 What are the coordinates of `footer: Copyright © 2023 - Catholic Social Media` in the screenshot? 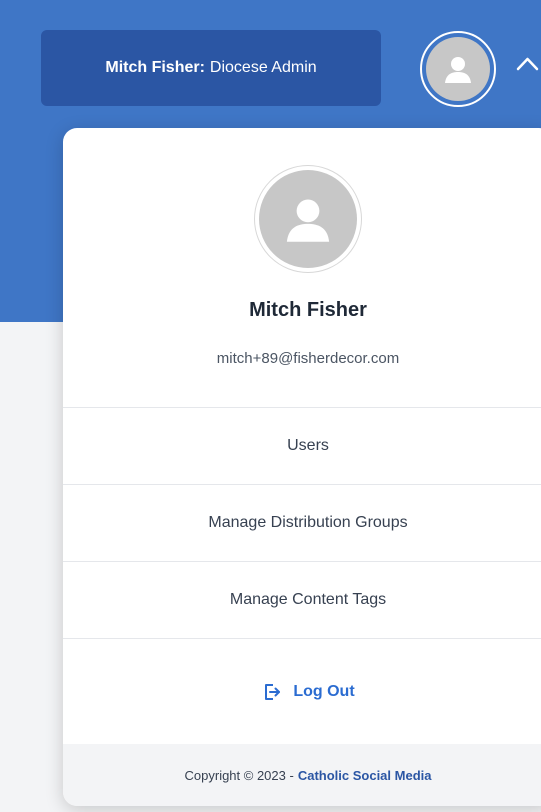 It's located at (302, 775).